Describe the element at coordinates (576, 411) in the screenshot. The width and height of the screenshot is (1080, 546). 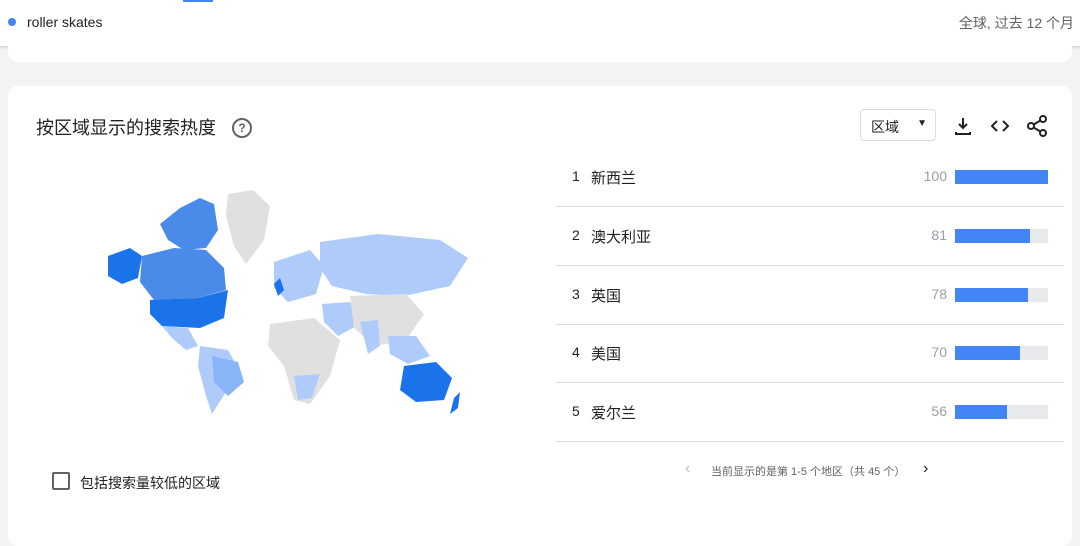
I see `rank-number: 5` at that location.